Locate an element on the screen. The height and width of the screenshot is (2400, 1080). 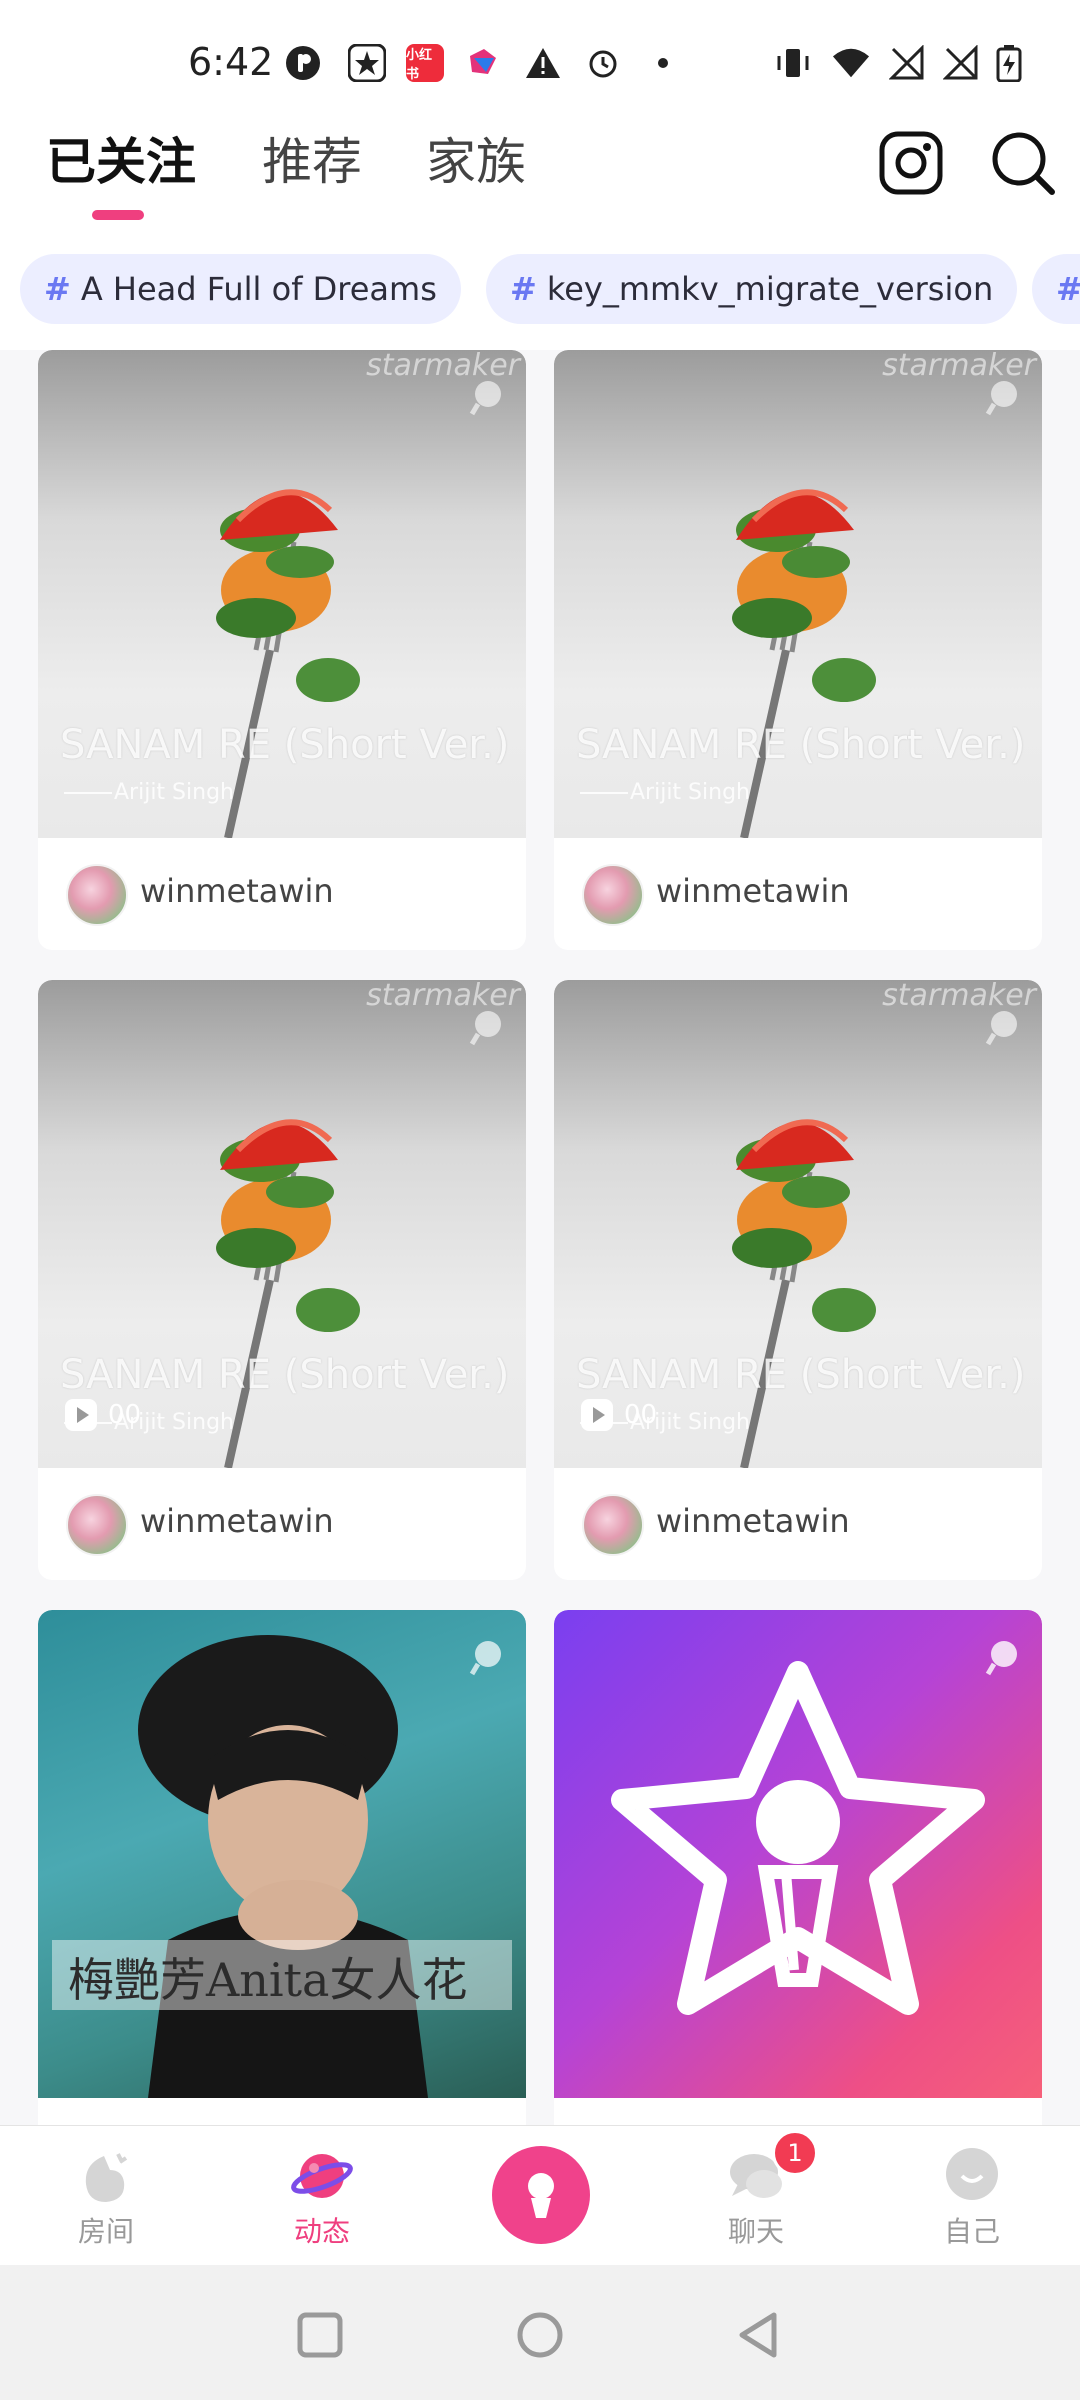
feed-card: 梅艷芳Anita女人花 is located at coordinates (282, 1867).